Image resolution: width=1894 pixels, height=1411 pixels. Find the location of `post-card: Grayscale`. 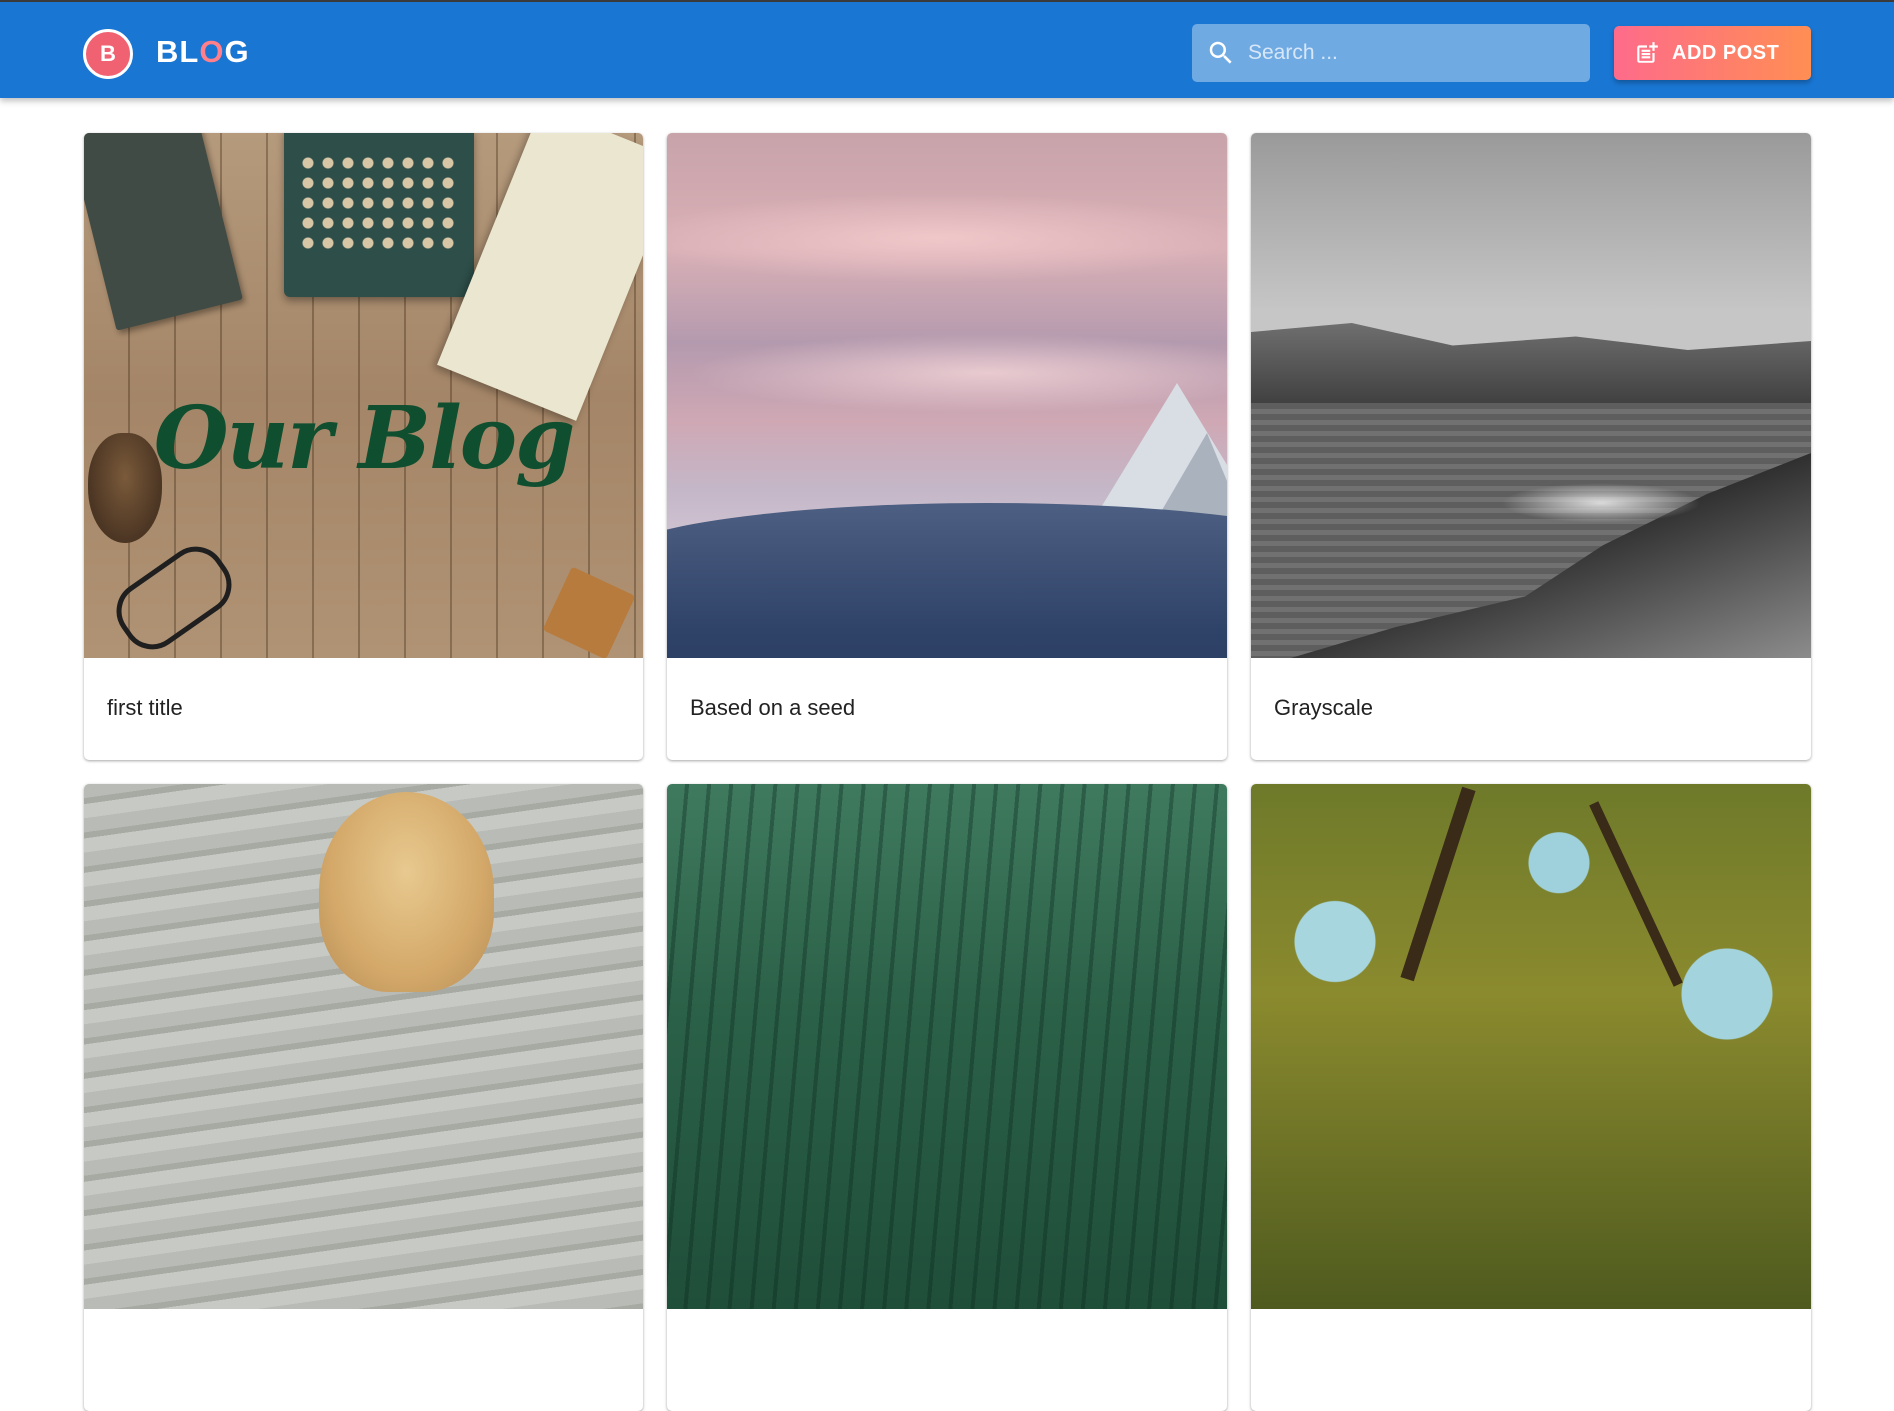

post-card: Grayscale is located at coordinates (1531, 446).